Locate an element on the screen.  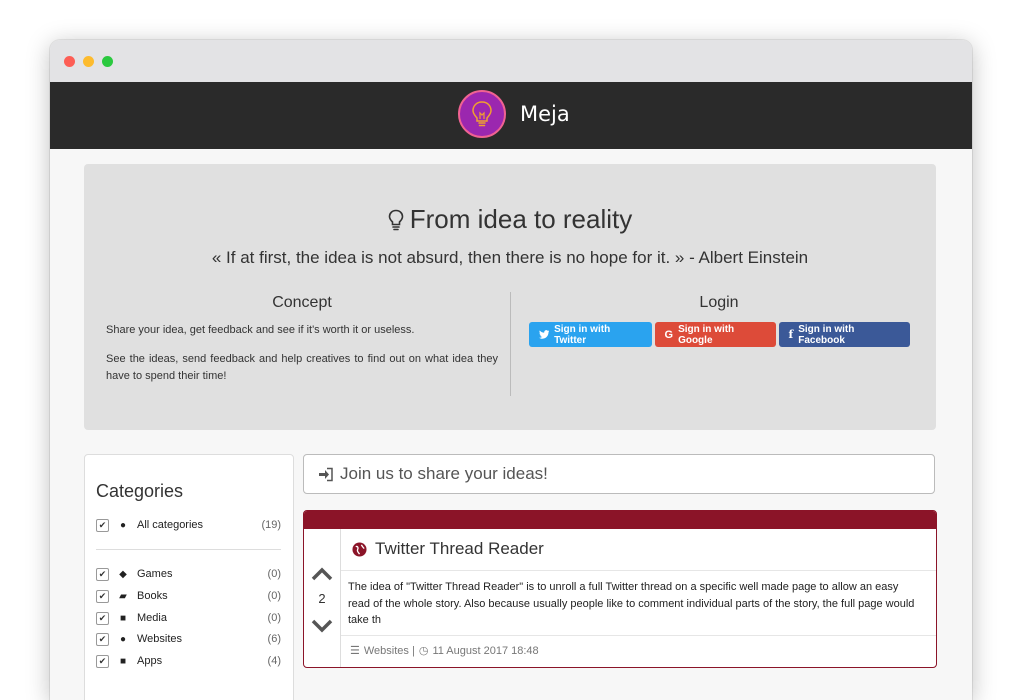
video-camera-icon: ■ is located at coordinates (123, 618).